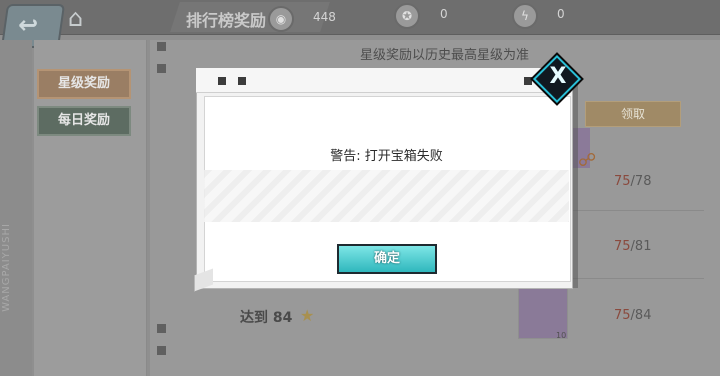  What do you see at coordinates (407, 16) in the screenshot?
I see `gear-coin-icon: ✪` at bounding box center [407, 16].